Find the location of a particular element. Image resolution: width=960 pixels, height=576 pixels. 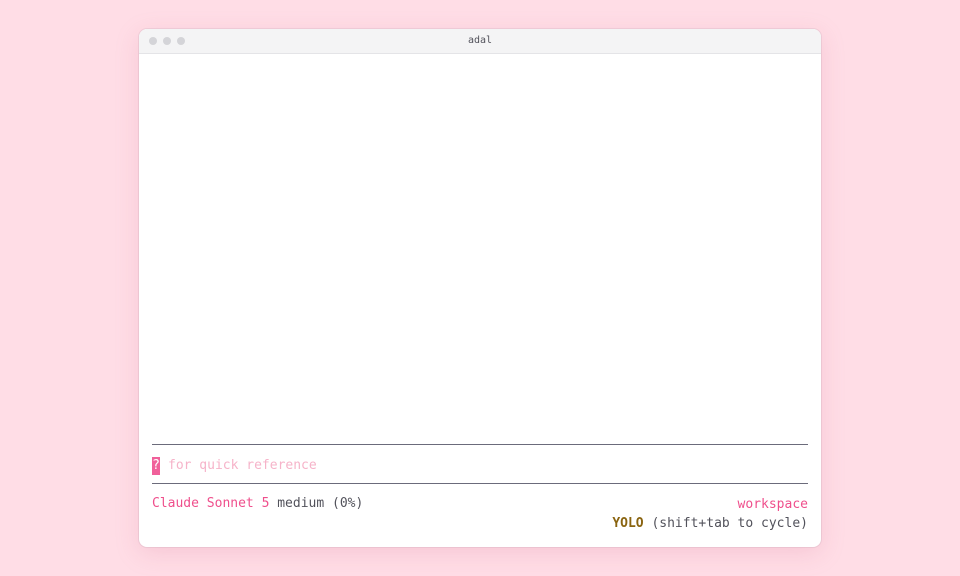

mode-badge: YOLO is located at coordinates (628, 523).